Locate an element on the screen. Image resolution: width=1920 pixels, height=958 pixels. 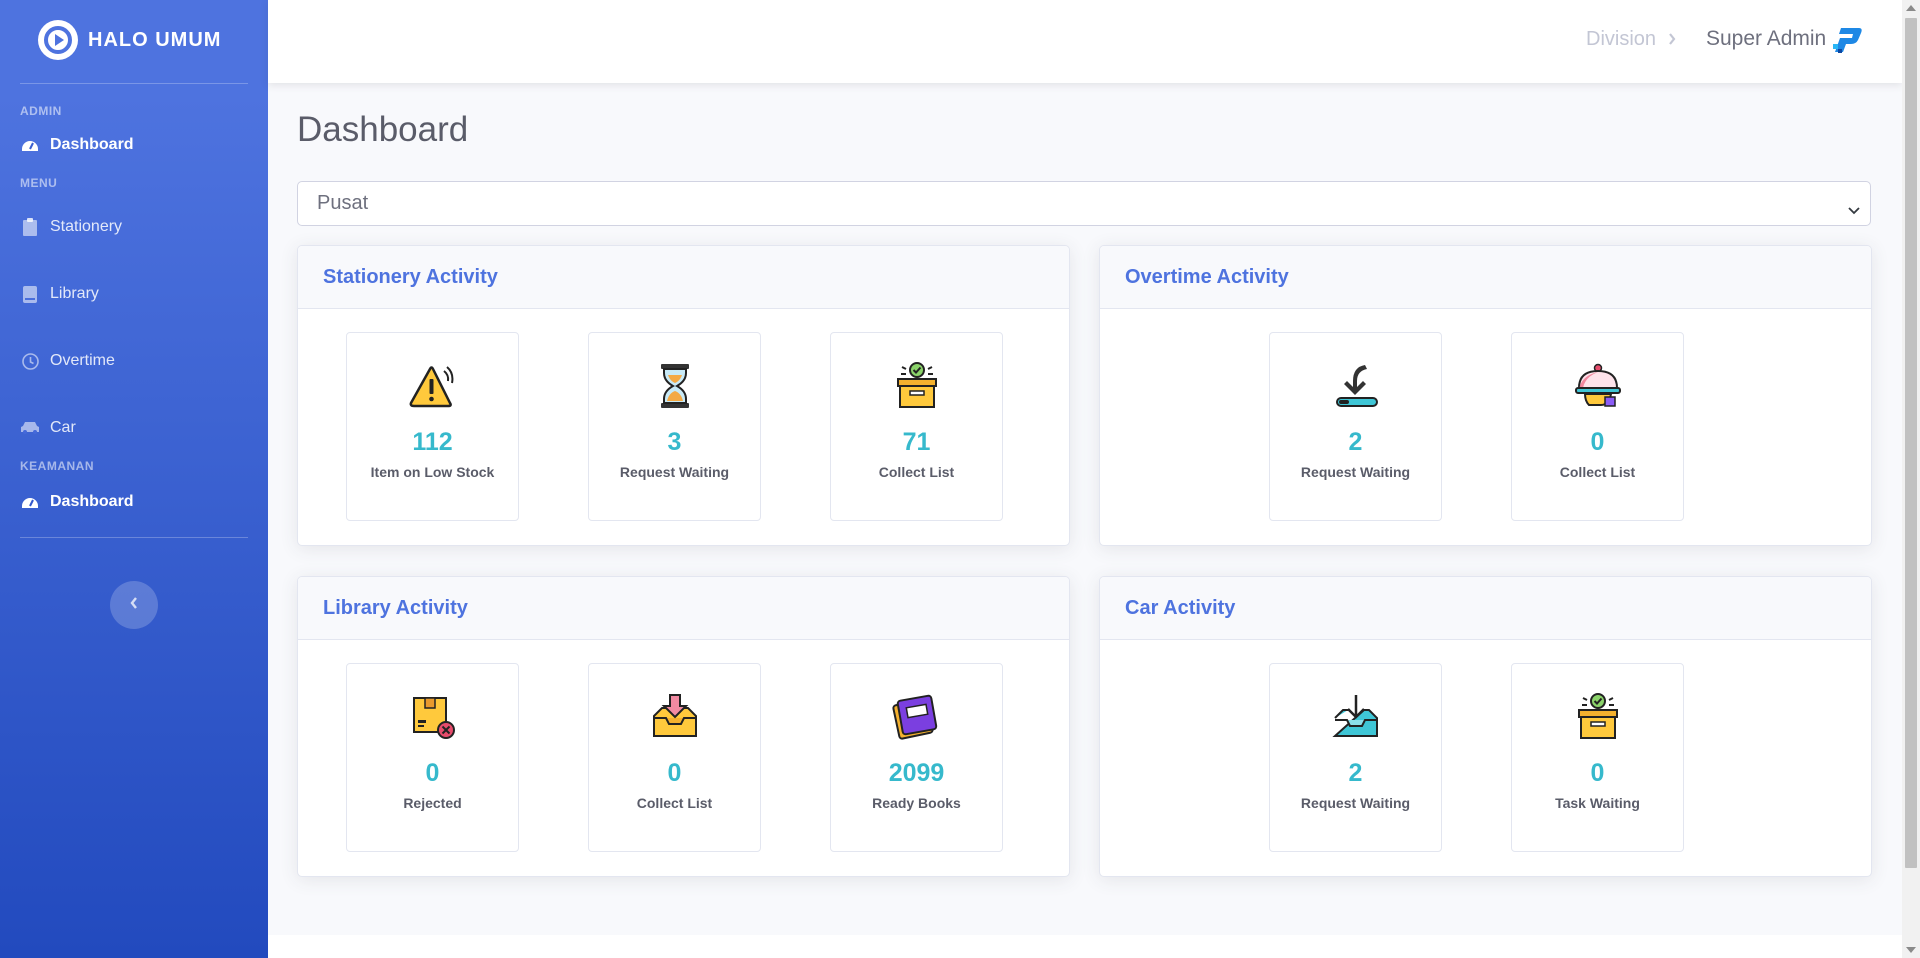
sidebar-item-keamanan-dashboard: Dashboard is located at coordinates (134, 502).